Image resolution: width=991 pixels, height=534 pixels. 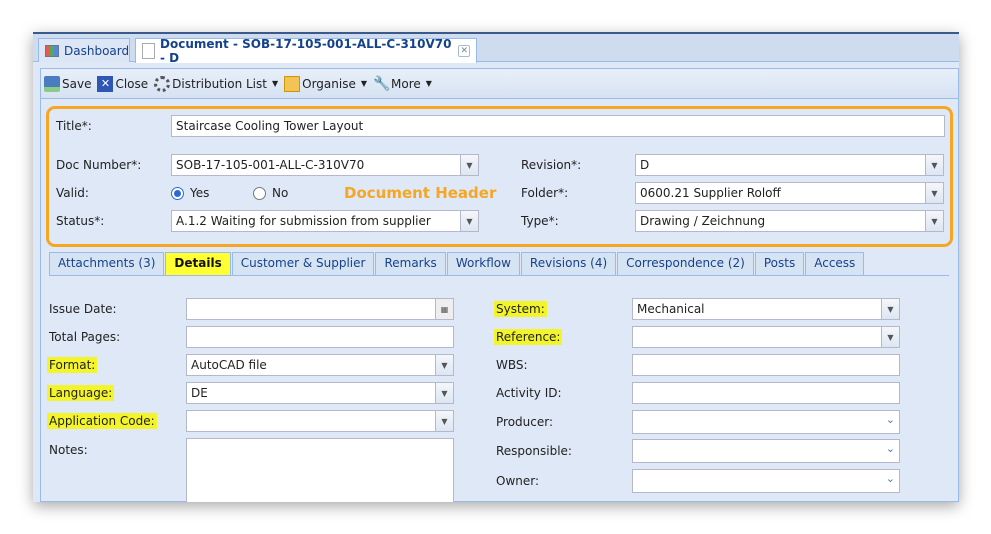 I want to click on type-label: Type*:, so click(x=540, y=221).